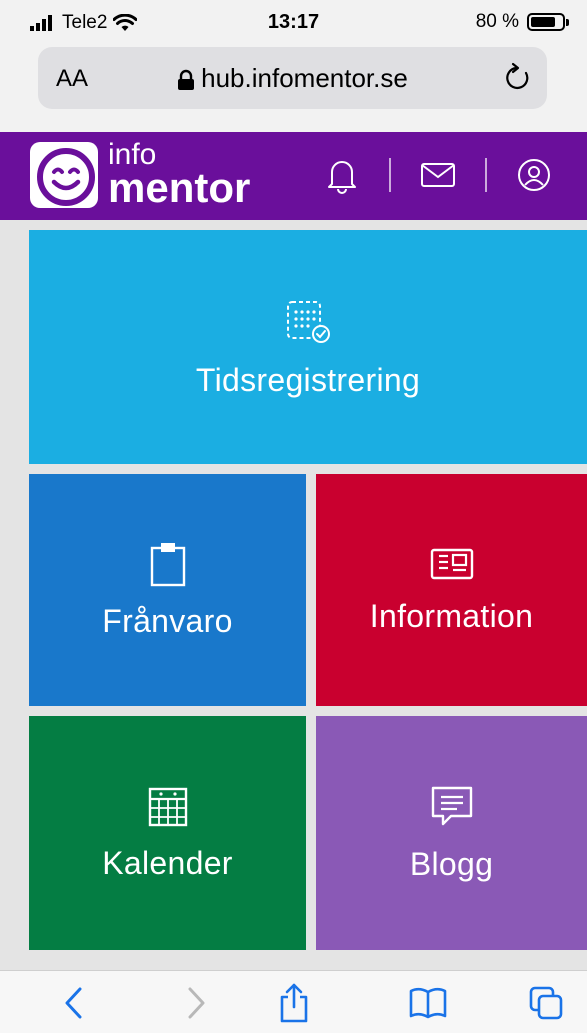  Describe the element at coordinates (308, 321) in the screenshot. I see `calendar-check-icon` at that location.